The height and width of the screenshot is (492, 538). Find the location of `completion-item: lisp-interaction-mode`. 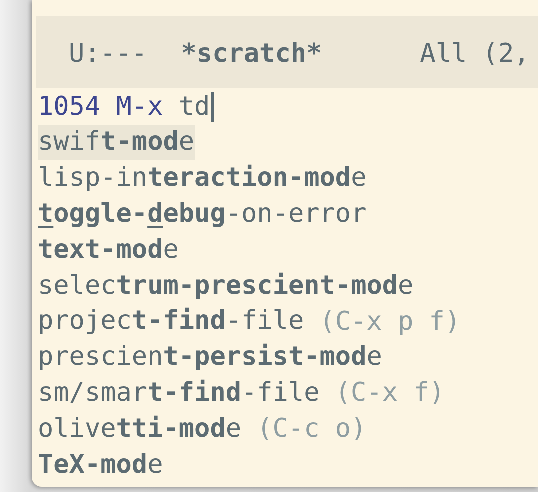

completion-item: lisp-interaction-mode is located at coordinates (202, 178).